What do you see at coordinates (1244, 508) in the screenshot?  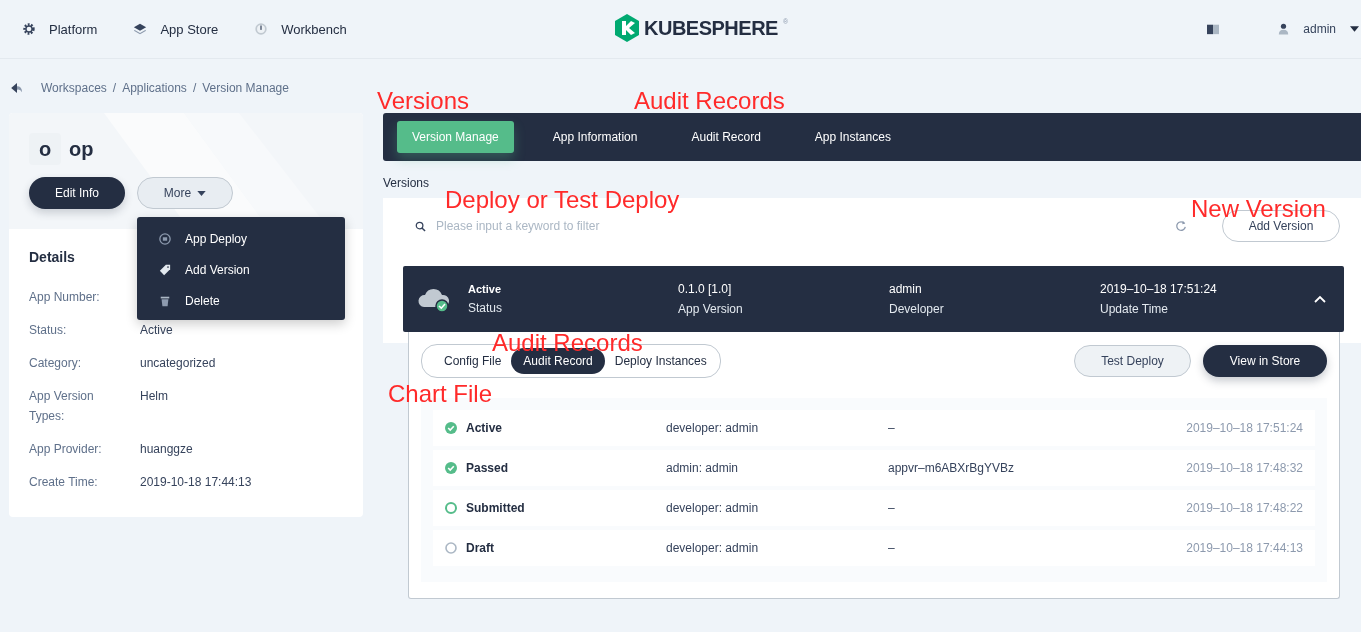 I see `audit-time: 2019–10–18 17:48:22` at bounding box center [1244, 508].